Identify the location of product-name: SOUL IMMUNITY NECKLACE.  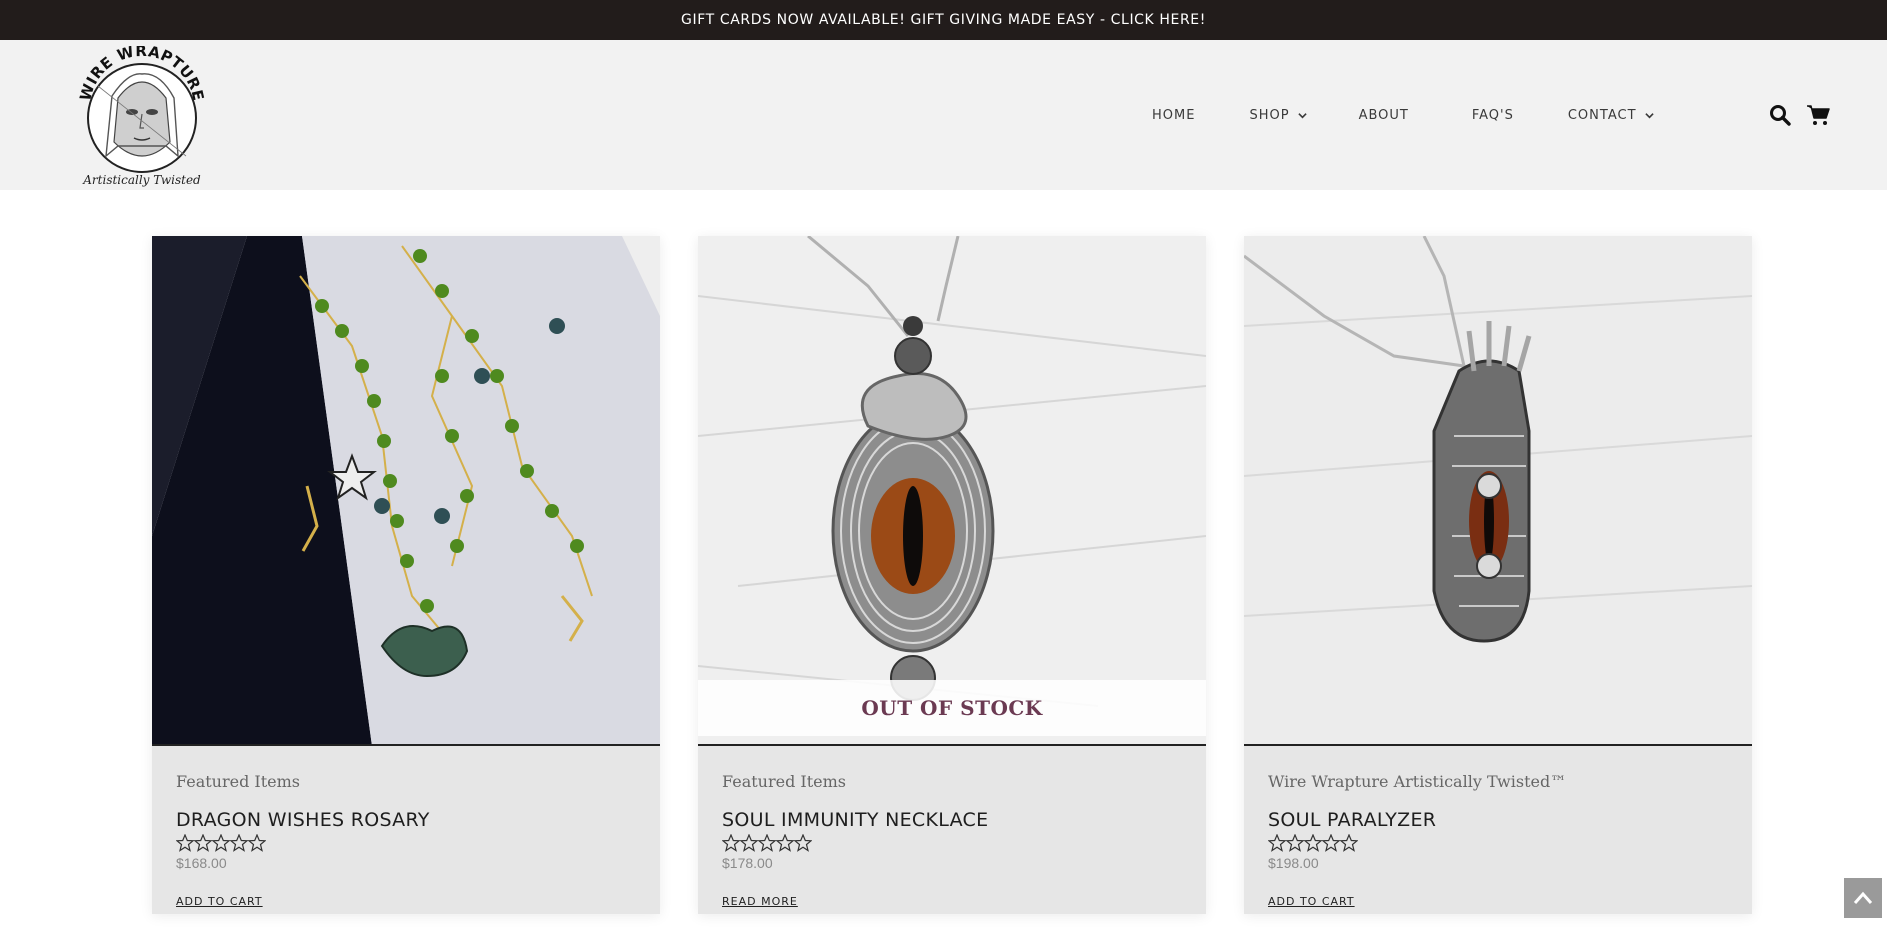
(855, 820).